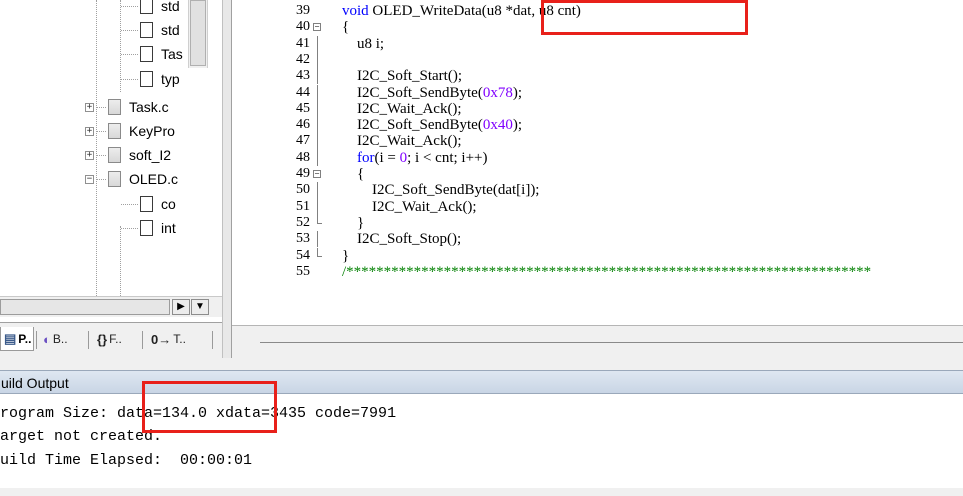 Image resolution: width=963 pixels, height=496 pixels. What do you see at coordinates (597, 174) in the screenshot?
I see `code-line: 49 {` at bounding box center [597, 174].